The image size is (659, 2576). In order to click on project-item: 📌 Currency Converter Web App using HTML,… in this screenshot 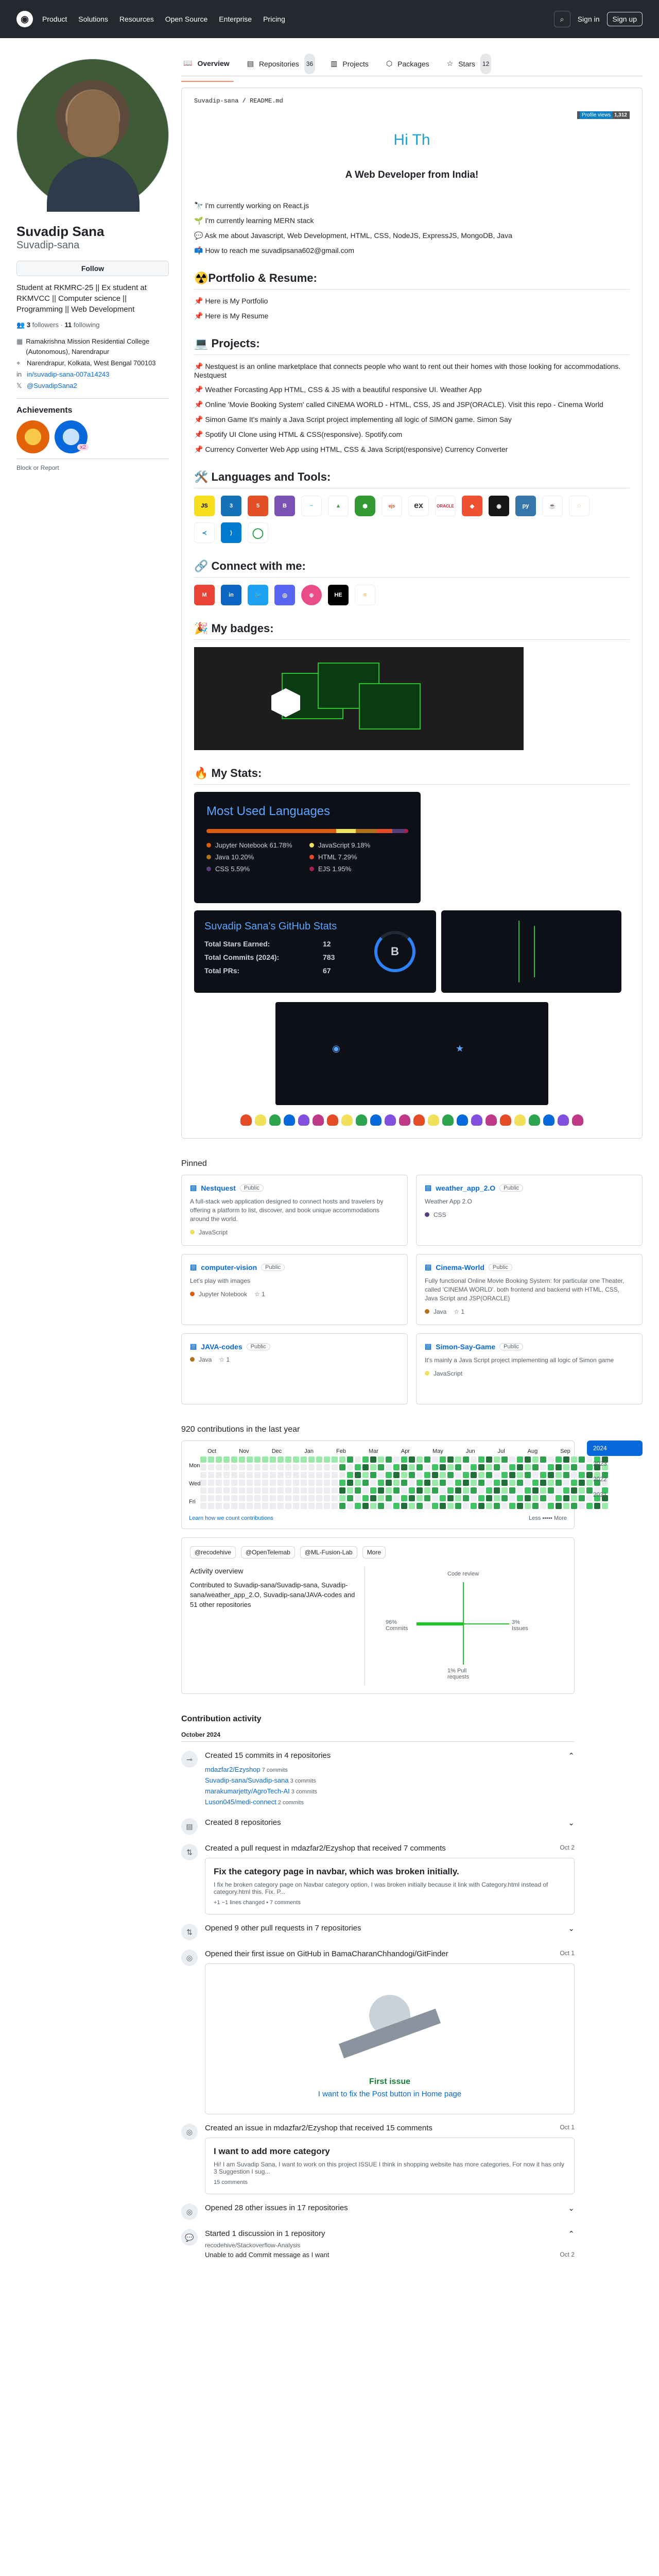, I will do `click(412, 449)`.